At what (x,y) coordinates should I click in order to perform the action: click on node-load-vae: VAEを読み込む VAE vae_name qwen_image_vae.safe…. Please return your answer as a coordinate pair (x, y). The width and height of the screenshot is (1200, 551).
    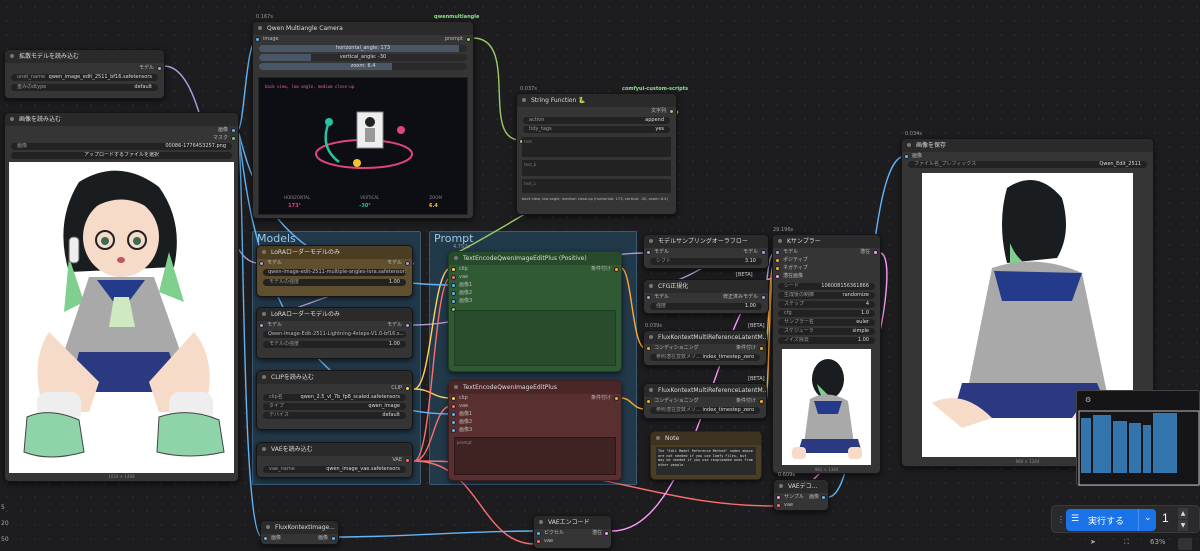
    Looking at the image, I should click on (334, 460).